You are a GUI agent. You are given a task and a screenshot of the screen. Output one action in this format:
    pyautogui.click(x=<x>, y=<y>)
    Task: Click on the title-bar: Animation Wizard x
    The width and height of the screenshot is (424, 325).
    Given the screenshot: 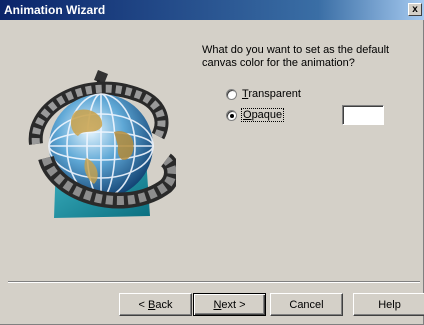 What is the action you would take?
    pyautogui.click(x=212, y=10)
    